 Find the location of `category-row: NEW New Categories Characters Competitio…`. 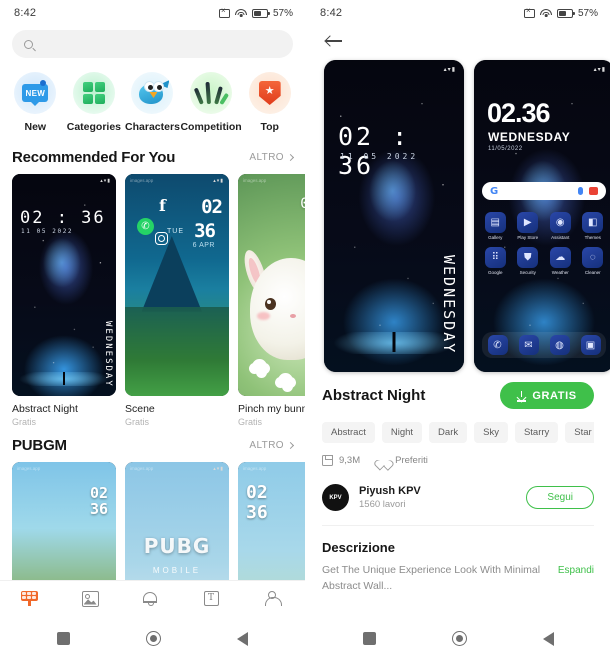

category-row: NEW New Categories Characters Competitio… is located at coordinates (152, 98).